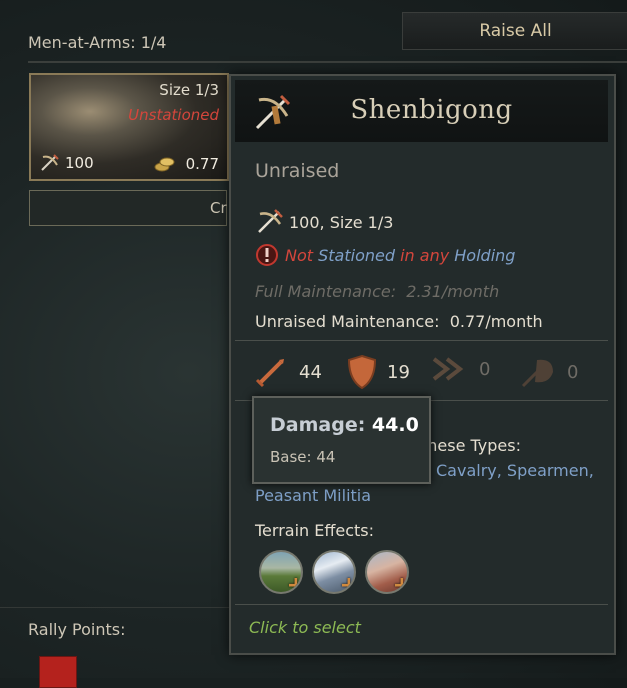 The image size is (627, 688). I want to click on header-divider, so click(327, 62).